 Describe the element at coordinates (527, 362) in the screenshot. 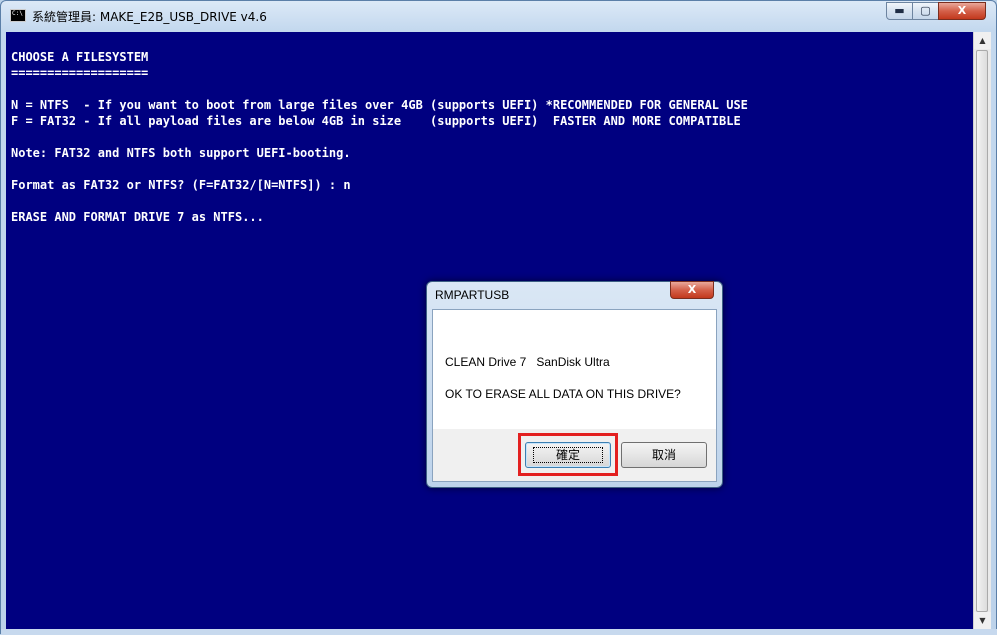

I see `dialog-drive-info: CLEAN Drive 7 SanDisk Ultra` at that location.